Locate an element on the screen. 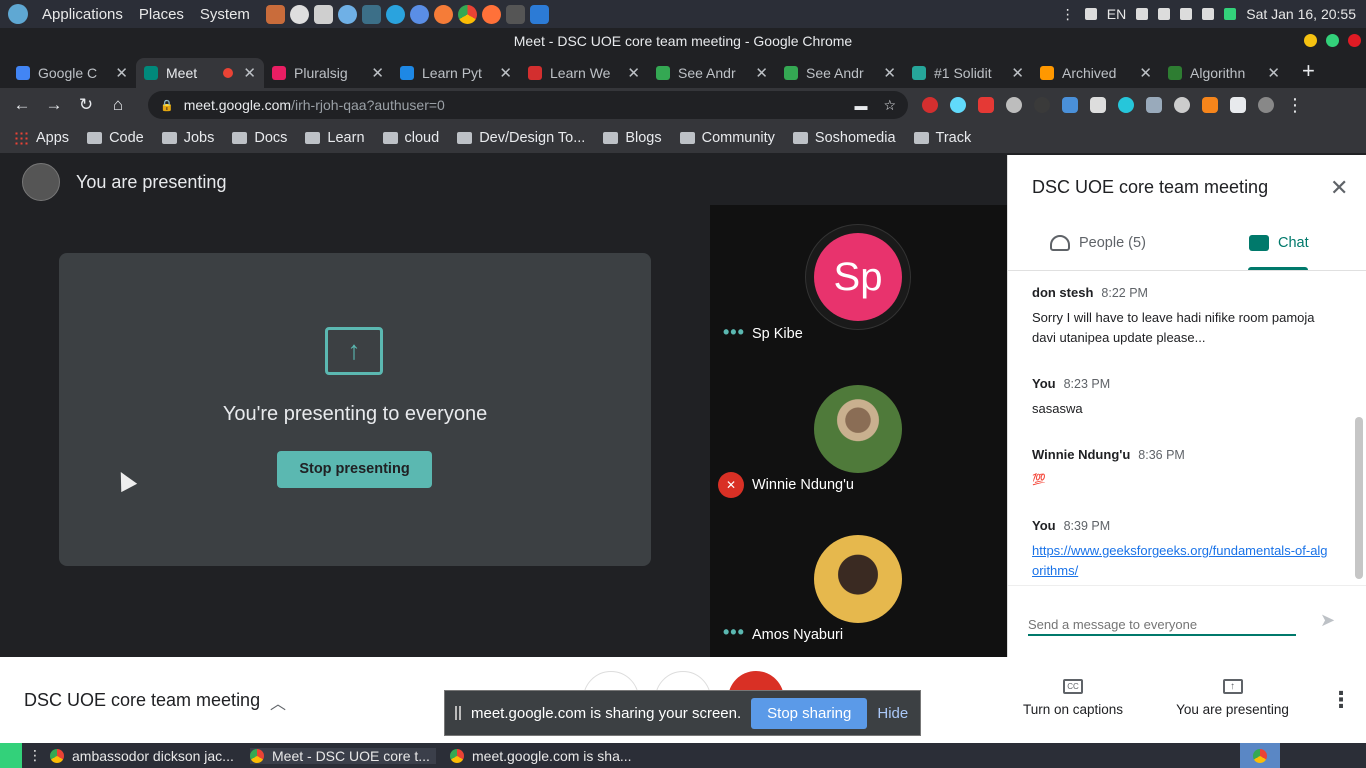 The height and width of the screenshot is (768, 1366). participant-tile: ••• Amos Nyaburi is located at coordinates (858, 580).